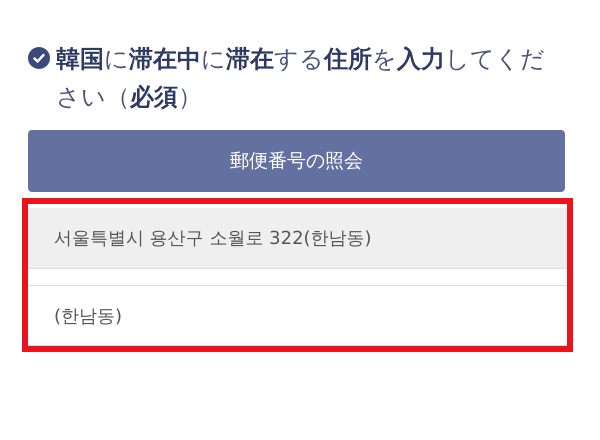  Describe the element at coordinates (301, 78) in the screenshot. I see `question-text: 韓国に滞在中に滞在する住所を入力してください（必須）` at that location.